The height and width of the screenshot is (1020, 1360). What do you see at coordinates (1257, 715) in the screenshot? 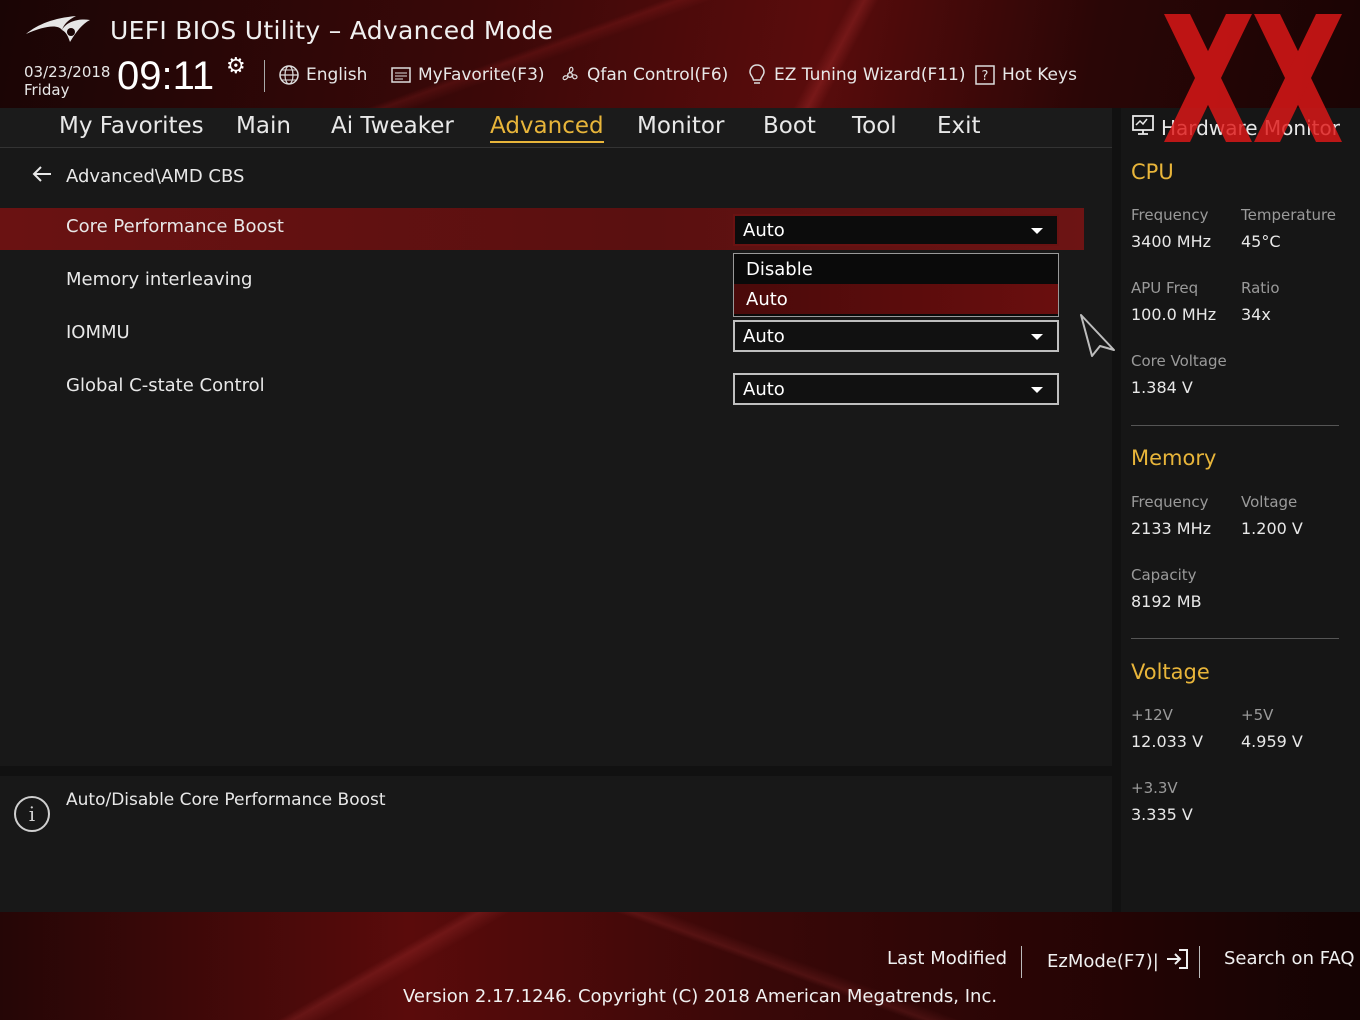
I see `v5-label: +5V` at bounding box center [1257, 715].